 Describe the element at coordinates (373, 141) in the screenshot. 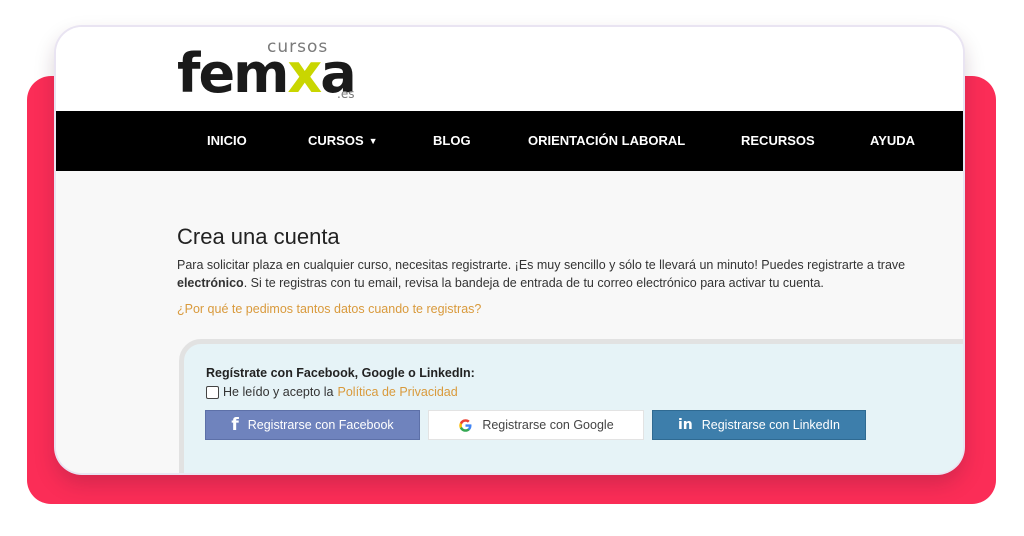

I see `caret-down-icon: ▼` at that location.